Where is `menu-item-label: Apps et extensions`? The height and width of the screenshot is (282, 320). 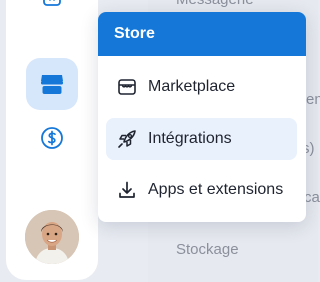 menu-item-label: Apps et extensions is located at coordinates (216, 189).